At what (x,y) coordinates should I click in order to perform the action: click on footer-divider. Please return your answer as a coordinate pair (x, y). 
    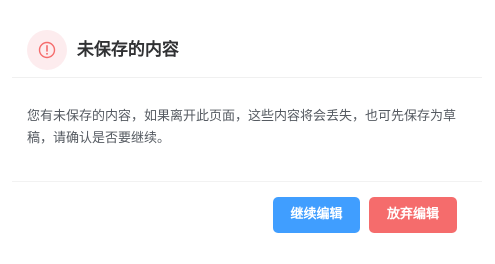
    Looking at the image, I should click on (247, 181).